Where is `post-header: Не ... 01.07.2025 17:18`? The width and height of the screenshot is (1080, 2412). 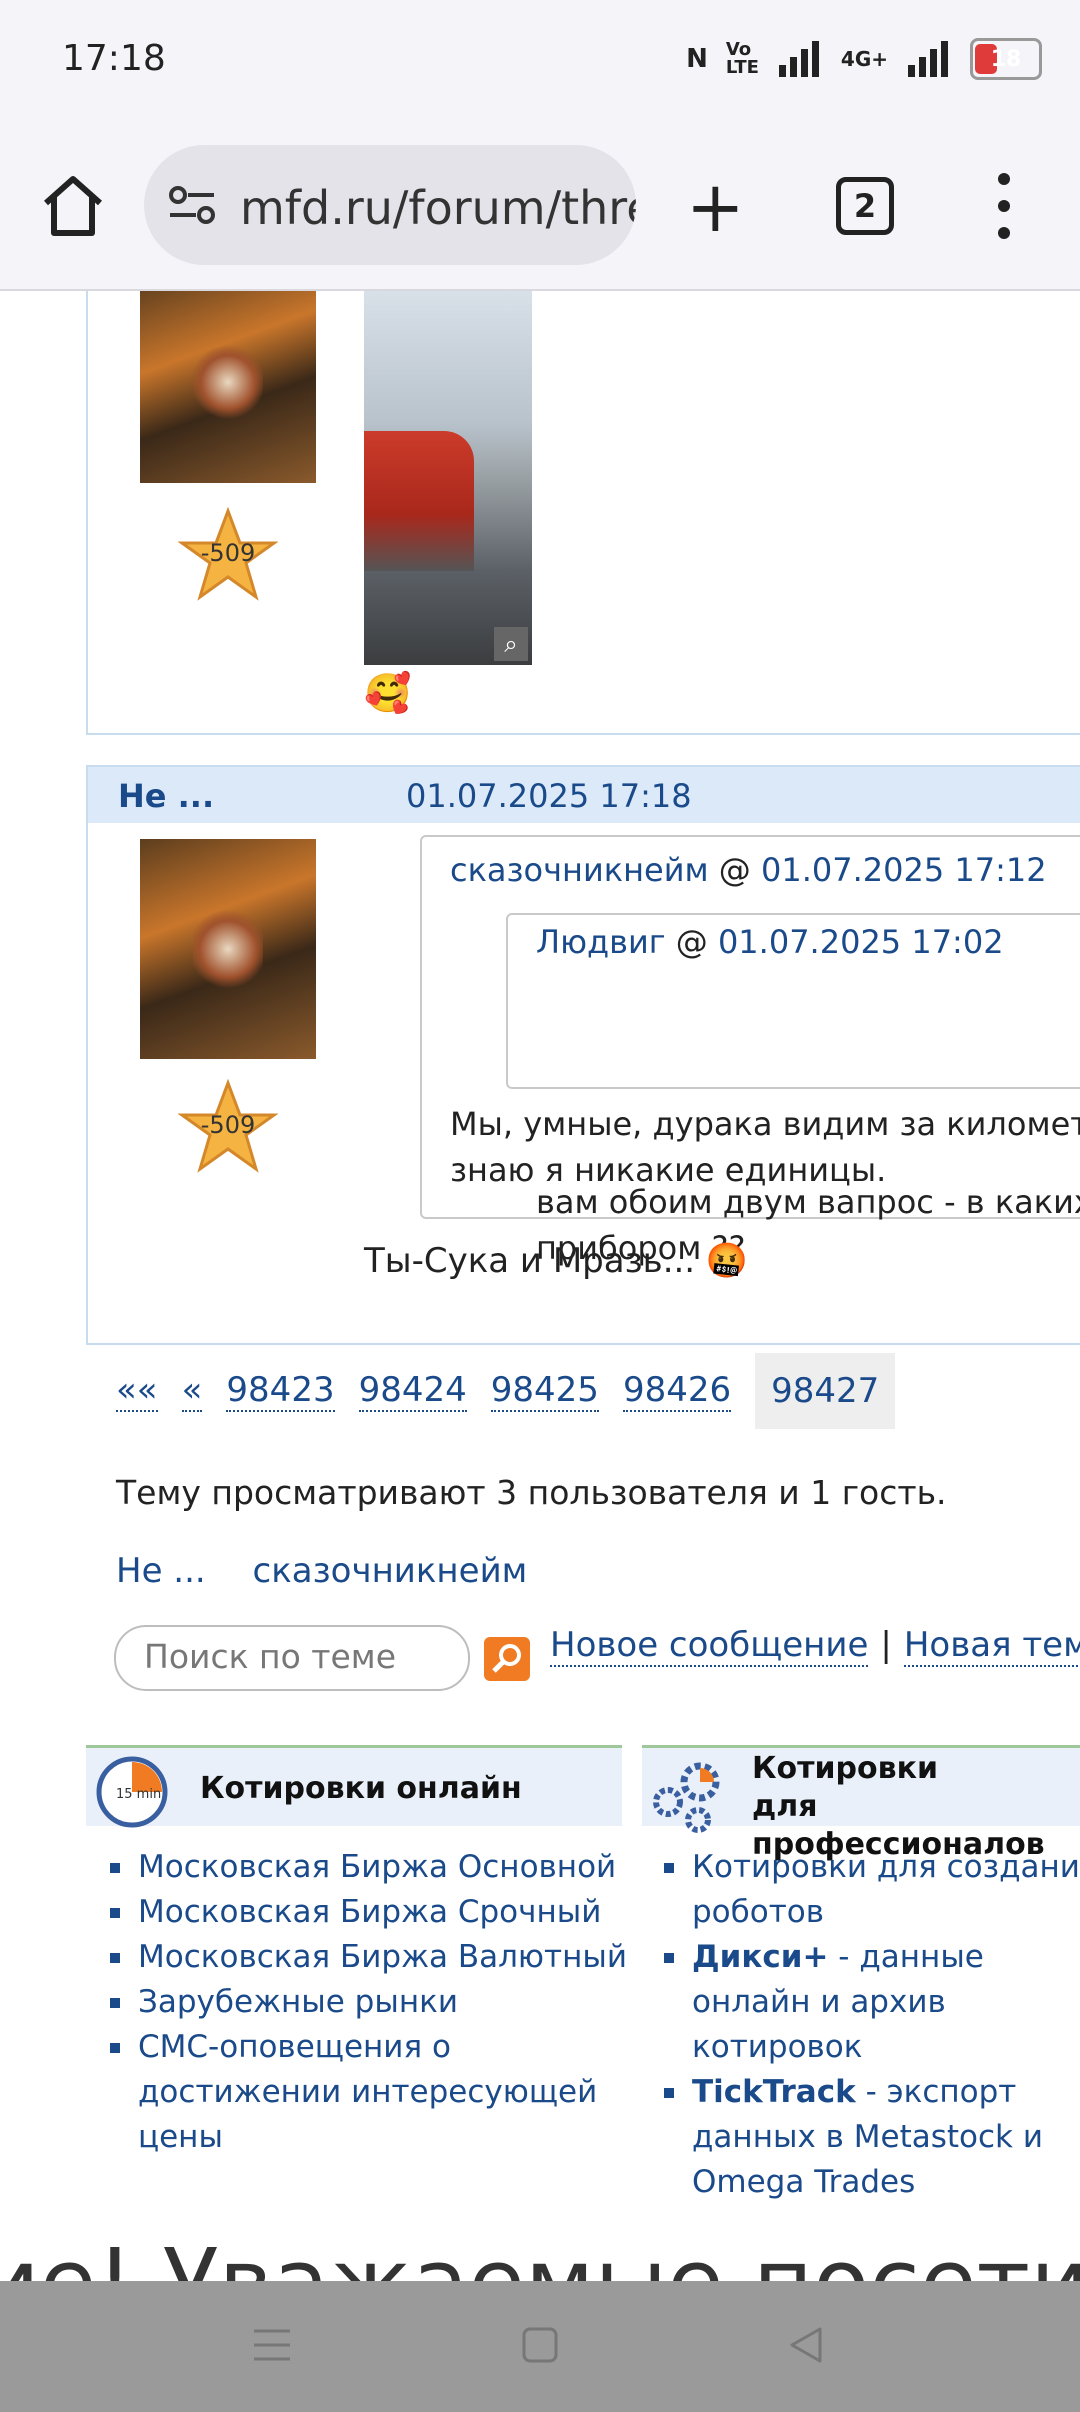
post-header: Не ... 01.07.2025 17:18 is located at coordinates (584, 795).